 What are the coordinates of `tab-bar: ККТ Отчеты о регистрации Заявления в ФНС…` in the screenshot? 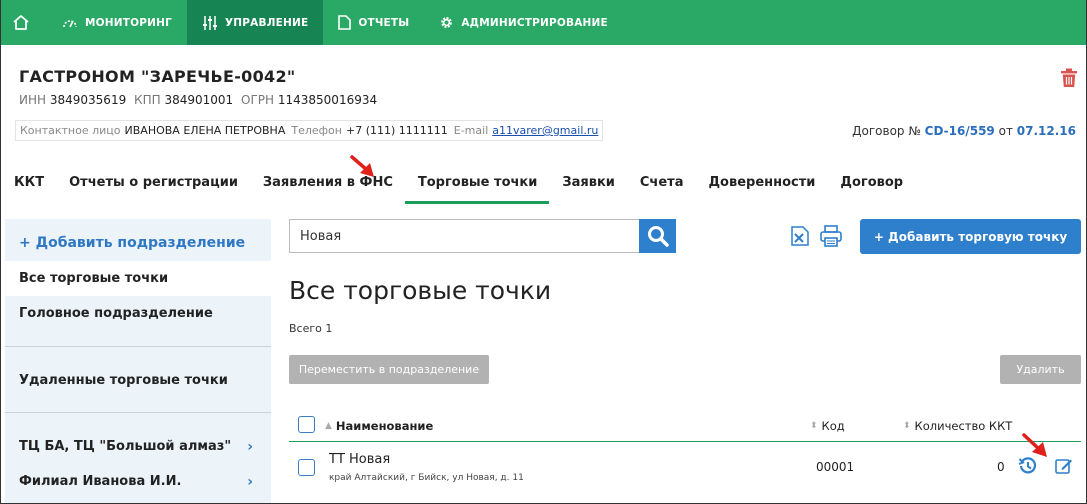 It's located at (458, 185).